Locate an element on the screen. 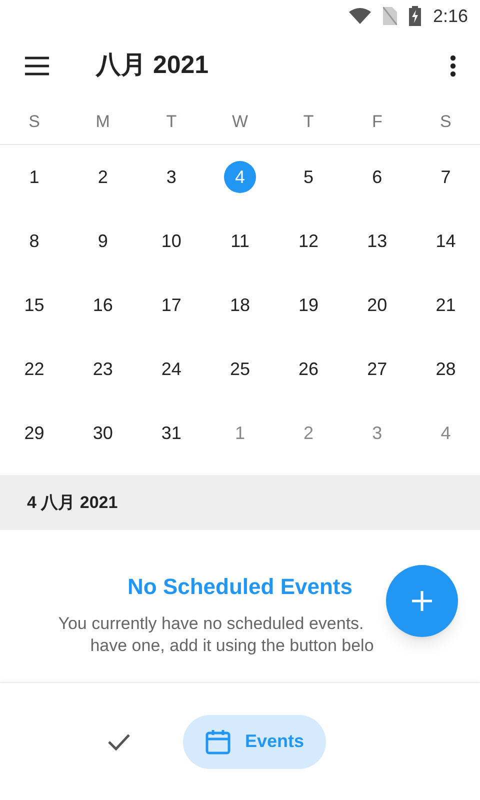 The height and width of the screenshot is (800, 480). calendar-day: 30 is located at coordinates (102, 433).